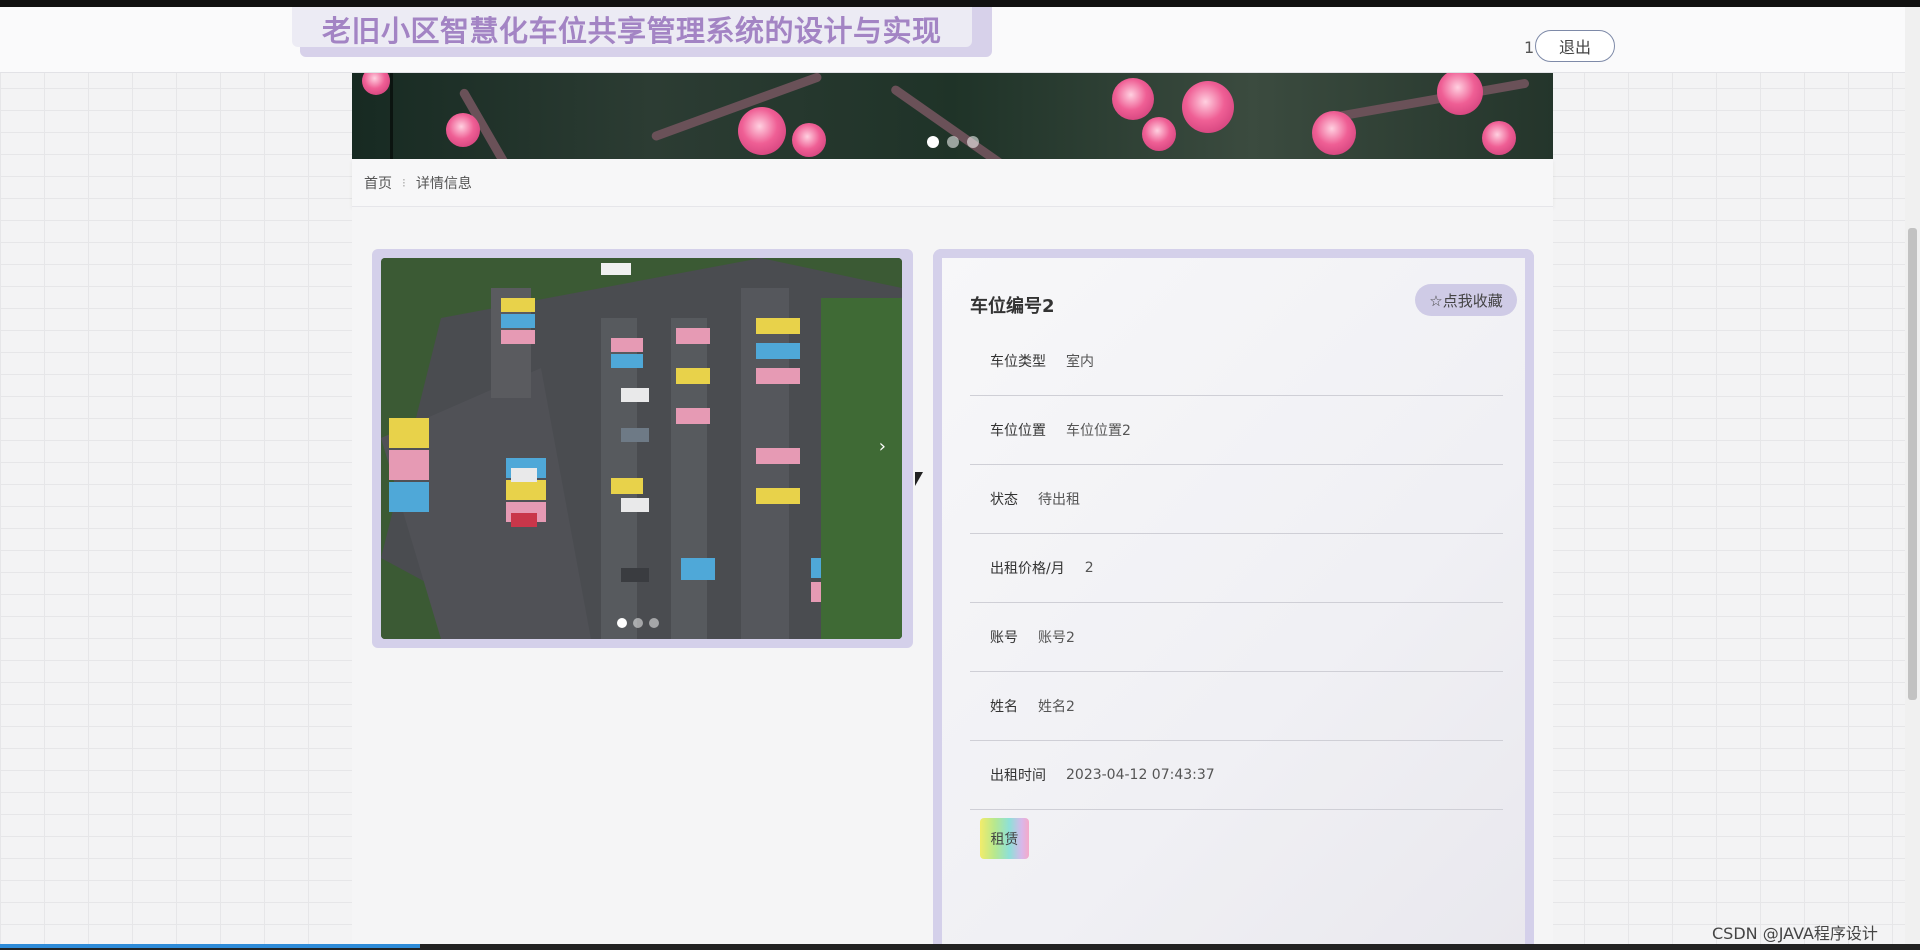 The width and height of the screenshot is (1920, 950). I want to click on rent-button: 租赁, so click(1004, 838).